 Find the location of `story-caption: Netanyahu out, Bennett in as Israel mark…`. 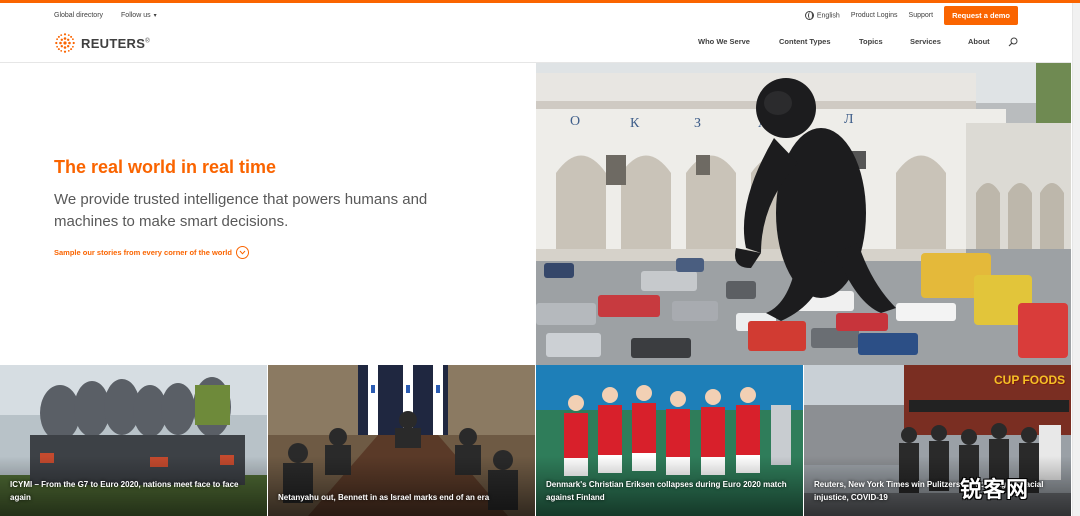

story-caption: Netanyahu out, Bennett in as Israel mark… is located at coordinates (384, 497).